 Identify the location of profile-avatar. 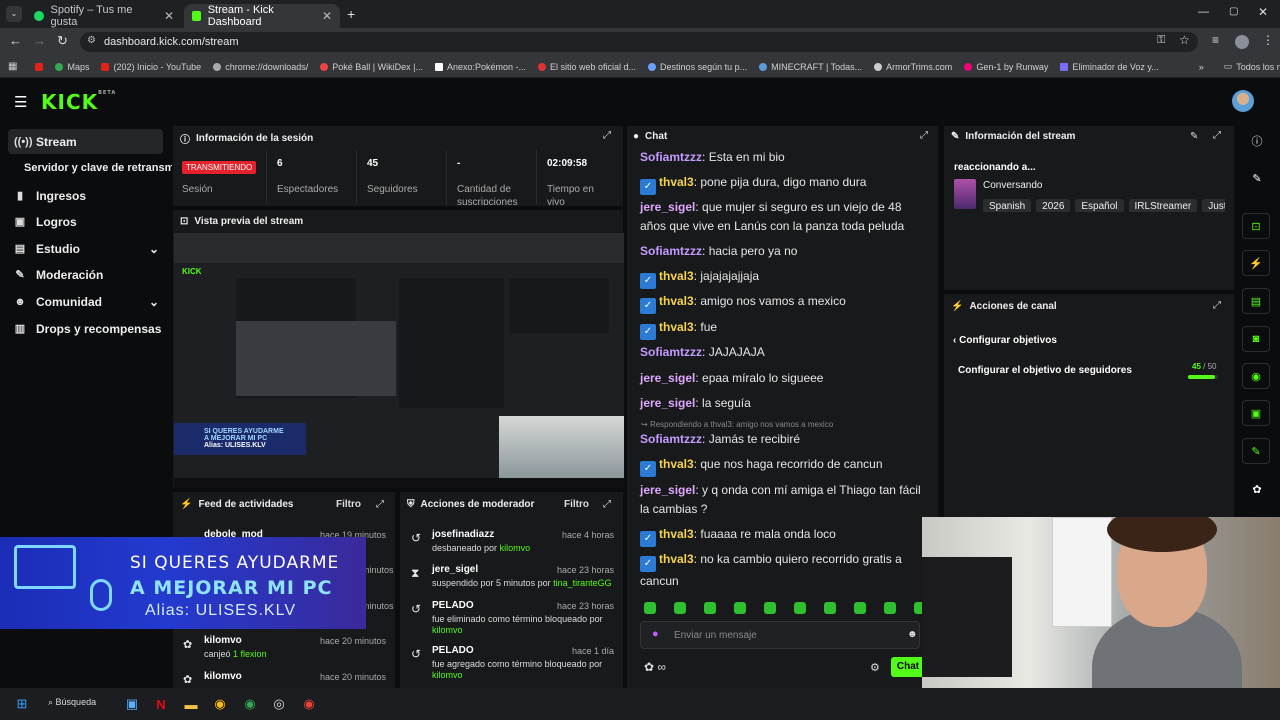
(1242, 42).